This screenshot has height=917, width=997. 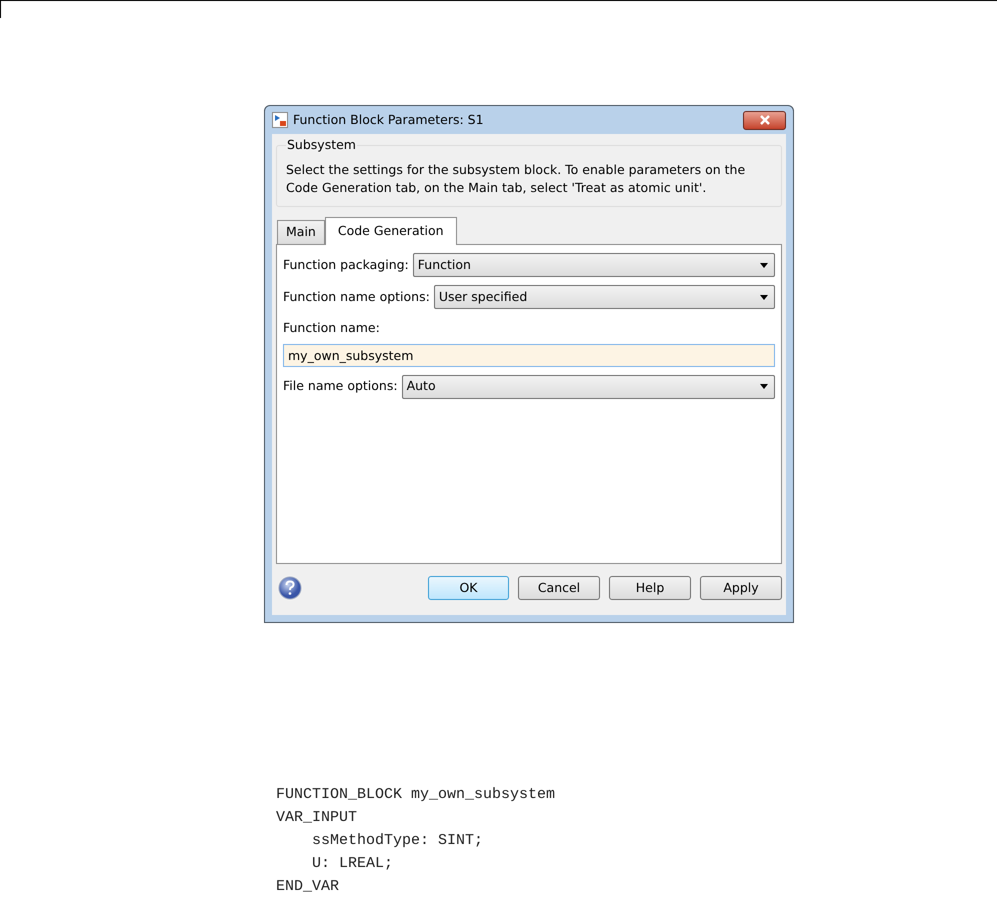 What do you see at coordinates (390, 231) in the screenshot?
I see `tab: Code Generation` at bounding box center [390, 231].